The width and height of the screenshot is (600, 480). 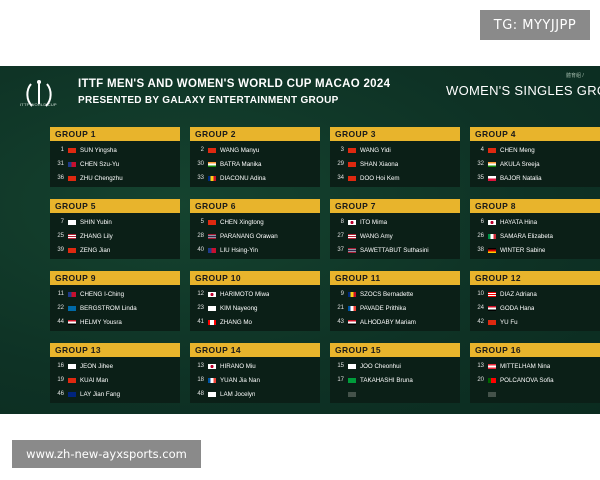 What do you see at coordinates (387, 294) in the screenshot?
I see `player-name: SZOCS Bernadette` at bounding box center [387, 294].